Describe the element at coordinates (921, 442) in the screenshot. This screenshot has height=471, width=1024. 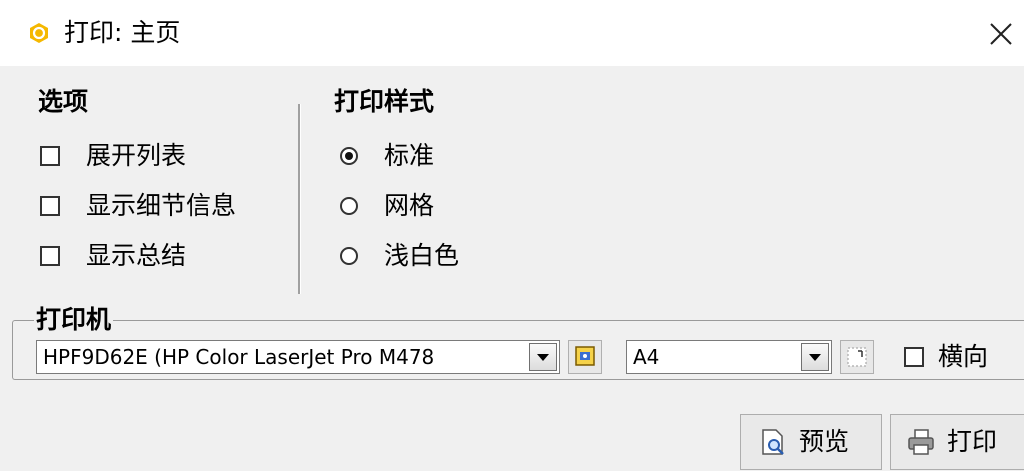
I see `printer-icon` at that location.